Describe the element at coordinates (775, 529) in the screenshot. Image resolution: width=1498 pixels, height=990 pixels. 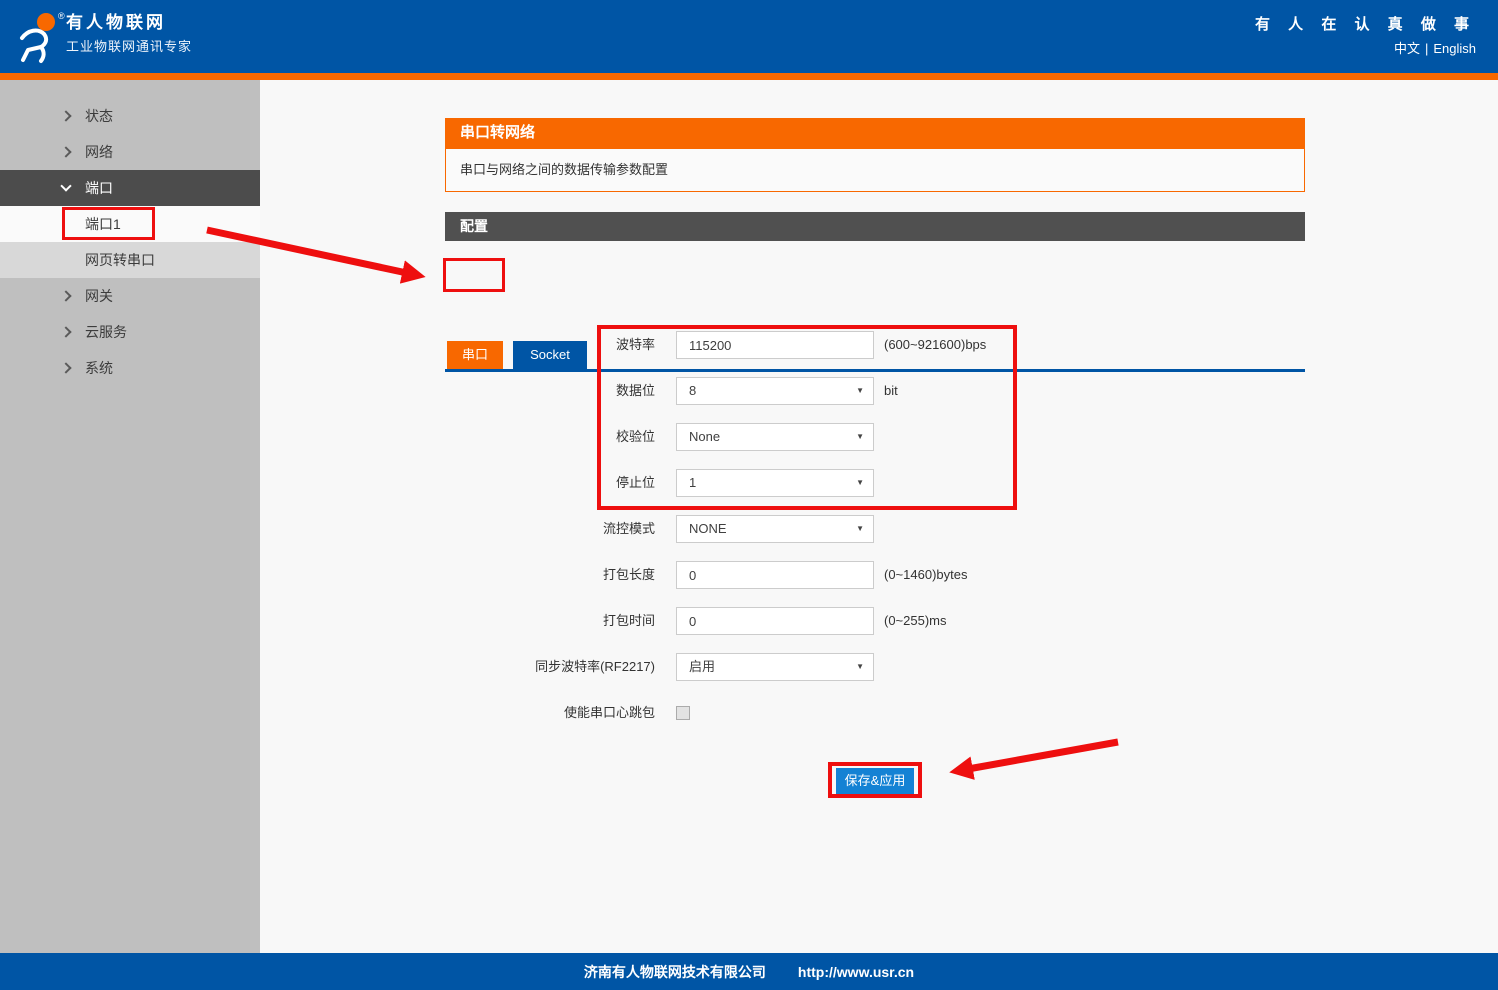
I see `flowctrl-select: NONE ▼` at that location.